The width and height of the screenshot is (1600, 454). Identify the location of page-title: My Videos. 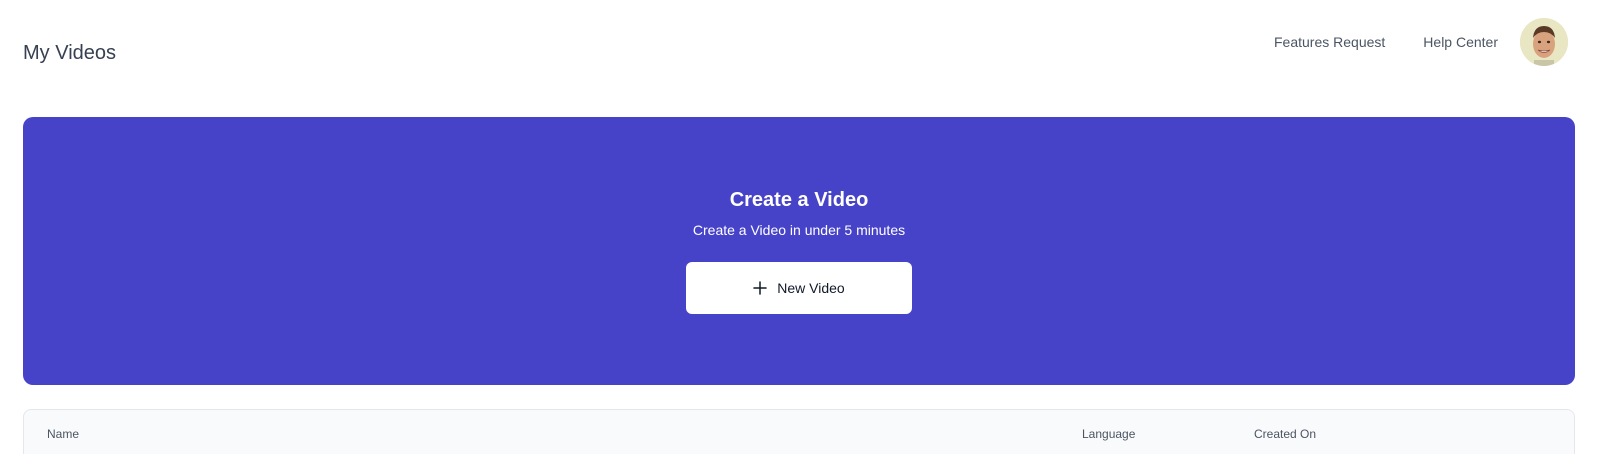
(70, 53).